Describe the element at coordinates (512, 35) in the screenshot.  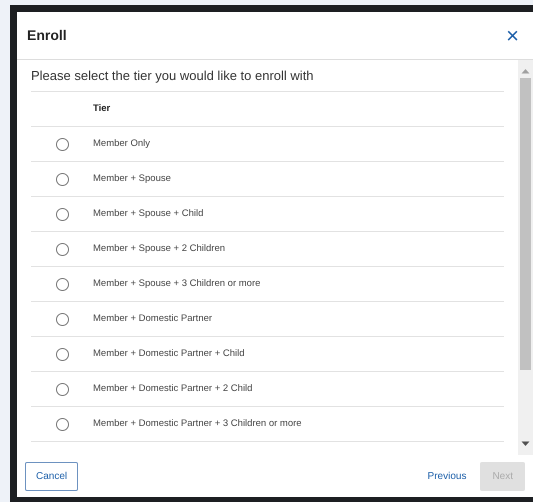
I see `close-button: ×` at that location.